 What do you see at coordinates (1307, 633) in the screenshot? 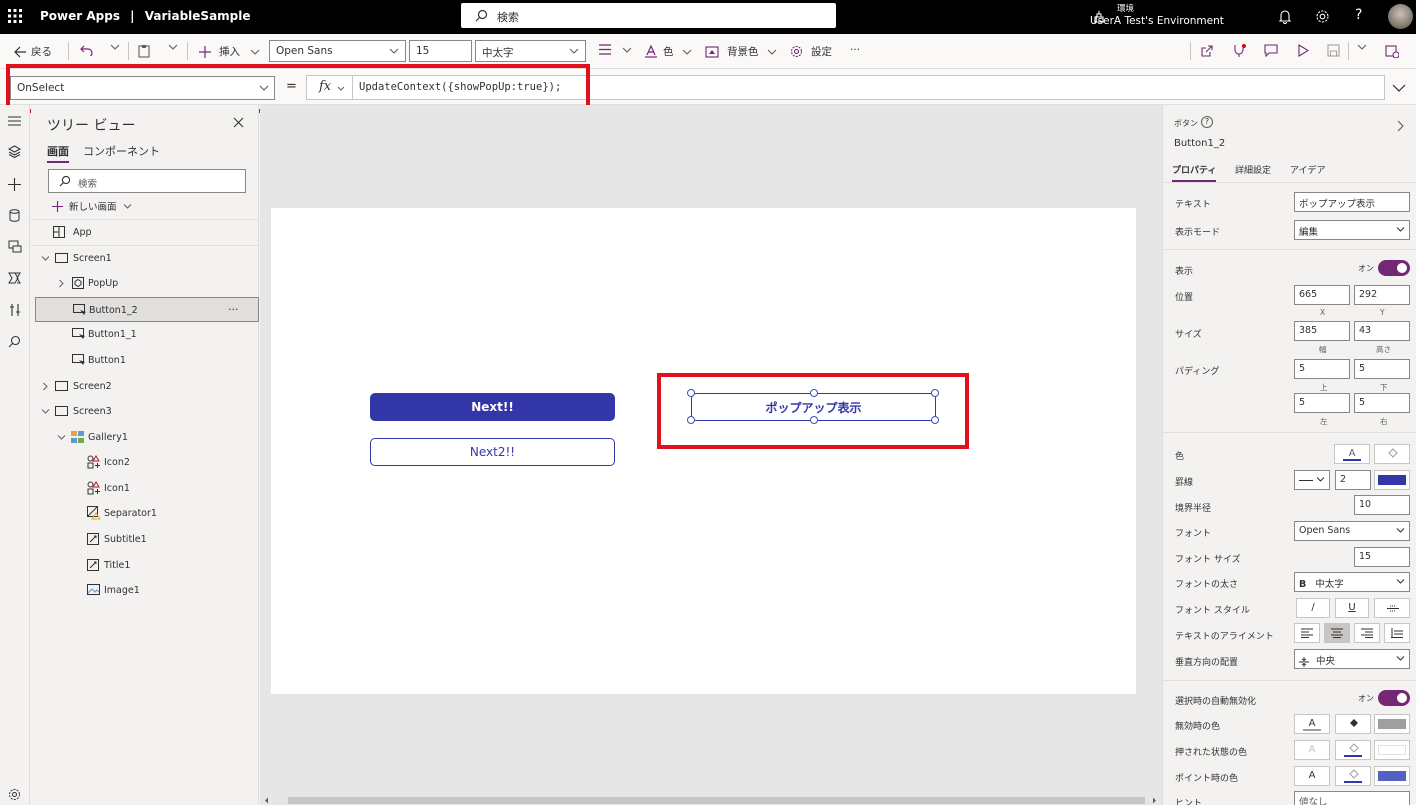
I see `align-left-button` at bounding box center [1307, 633].